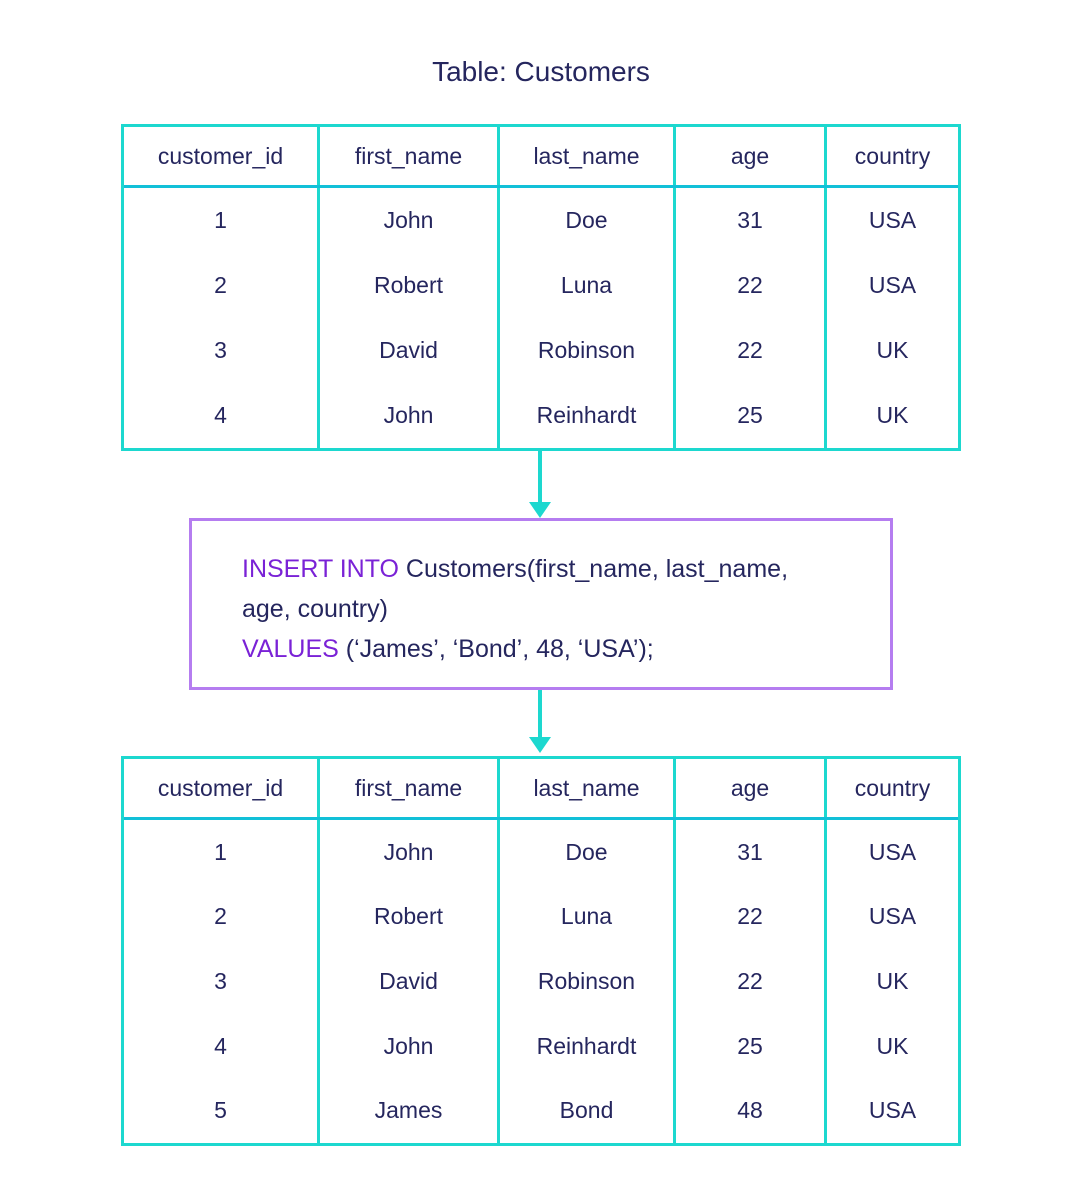  I want to click on diagram-title: Table: Customers, so click(541, 71).